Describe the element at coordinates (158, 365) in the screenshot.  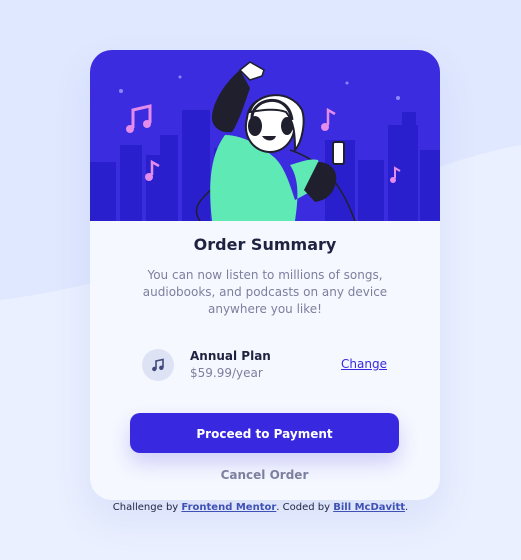
I see `music-note-icon` at that location.